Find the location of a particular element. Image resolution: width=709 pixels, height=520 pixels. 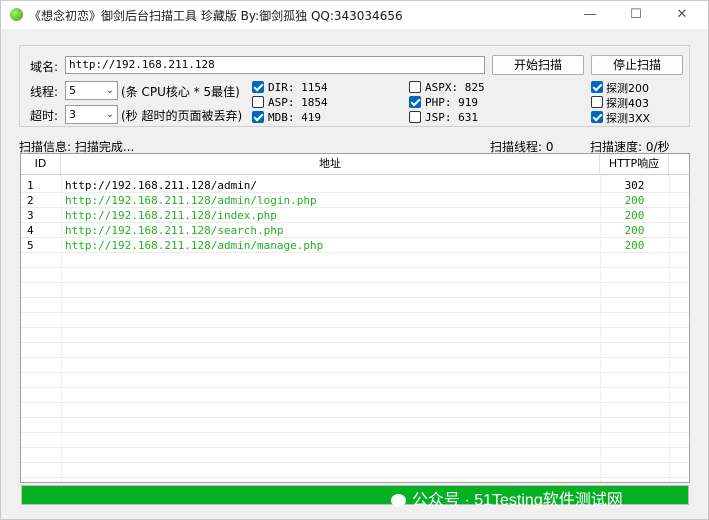

asp-label: ASP: 1854 is located at coordinates (298, 102).